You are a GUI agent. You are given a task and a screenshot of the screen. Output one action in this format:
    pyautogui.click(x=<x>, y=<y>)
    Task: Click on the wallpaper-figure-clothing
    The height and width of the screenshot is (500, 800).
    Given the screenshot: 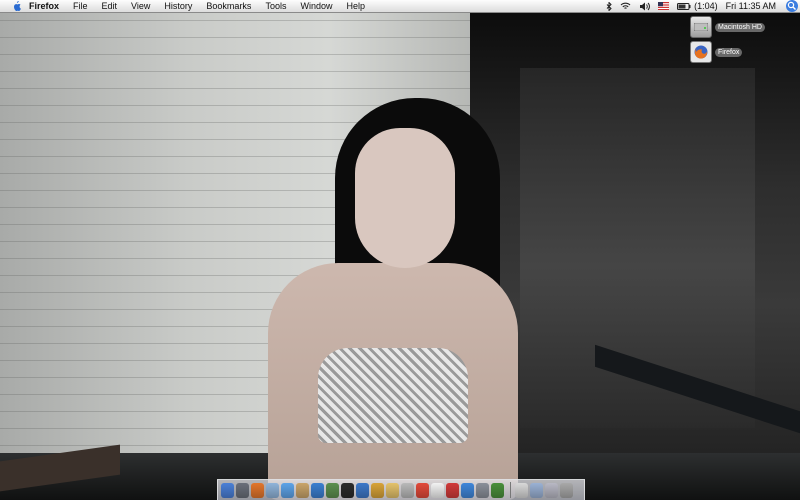 What is the action you would take?
    pyautogui.click(x=393, y=395)
    